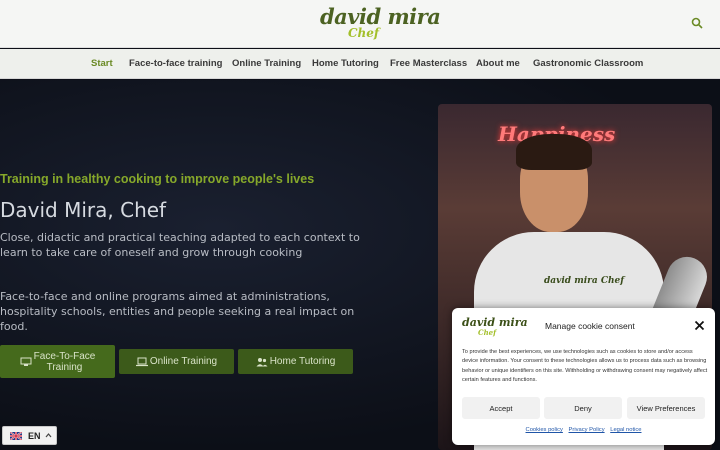 Image resolution: width=720 pixels, height=450 pixels. I want to click on chevron-up-icon, so click(48, 435).